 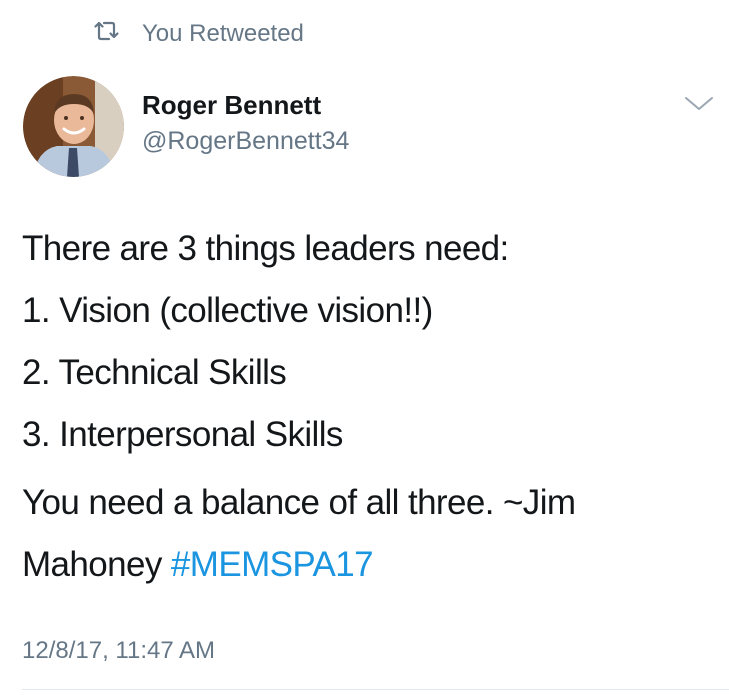 I want to click on retweet-icon, so click(x=118, y=34).